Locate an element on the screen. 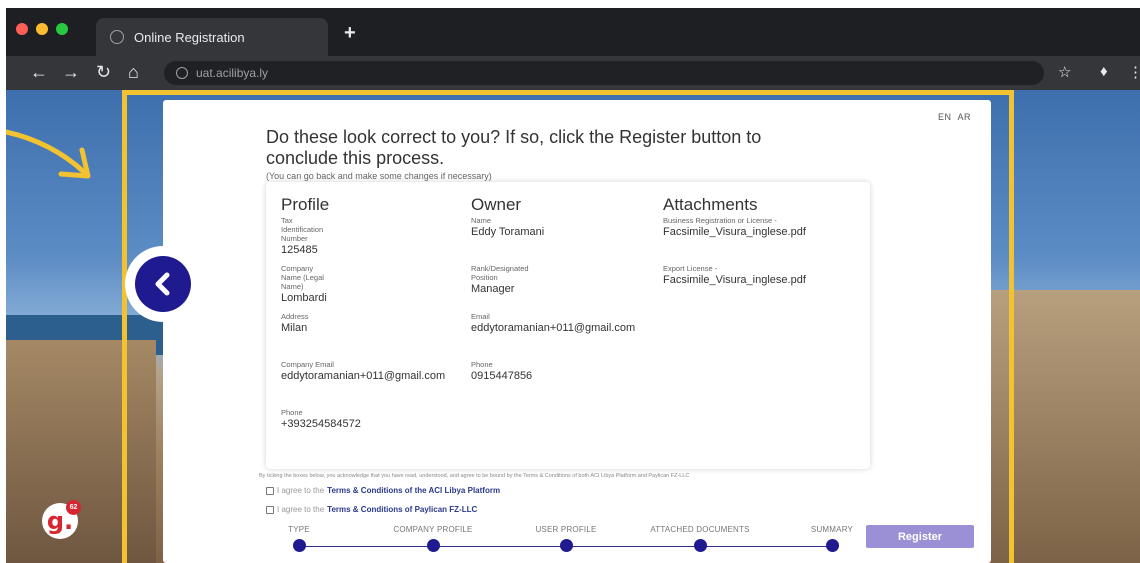 The height and width of the screenshot is (563, 1140). owner-phone-field: Phone 0915447856 is located at coordinates (501, 371).